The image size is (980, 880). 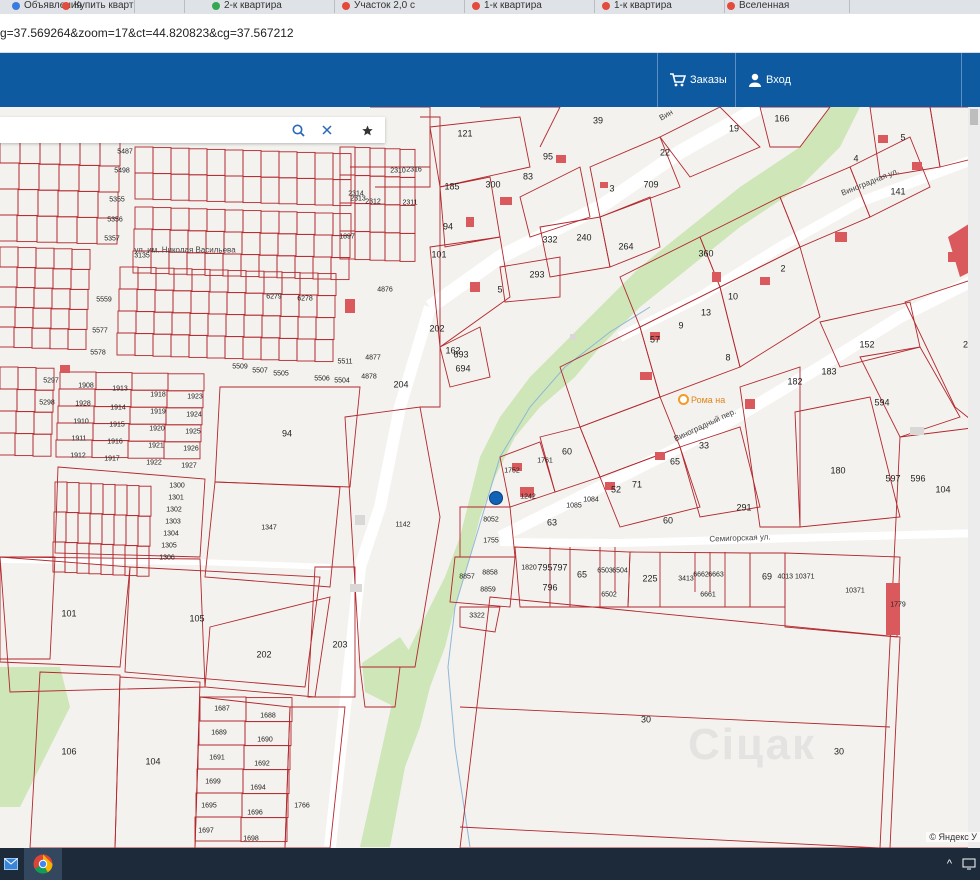 I want to click on parcel-label: 1688, so click(x=268, y=716).